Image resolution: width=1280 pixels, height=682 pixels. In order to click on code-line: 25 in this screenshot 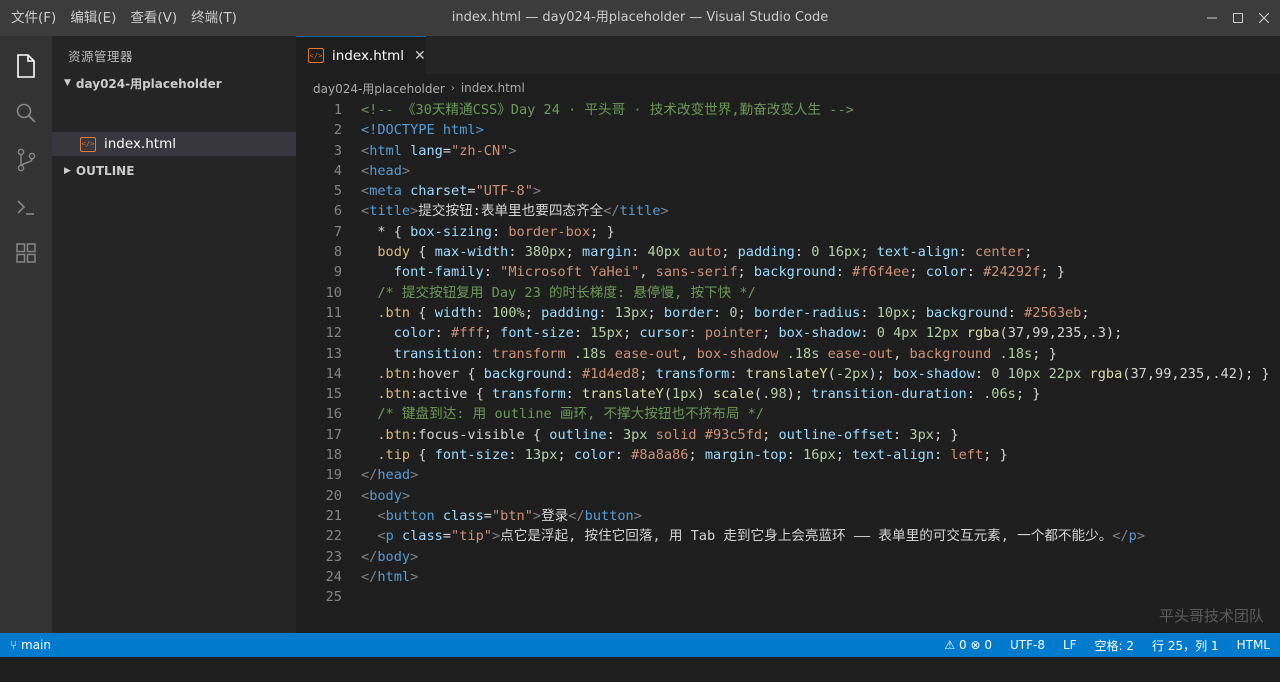, I will do `click(788, 597)`.